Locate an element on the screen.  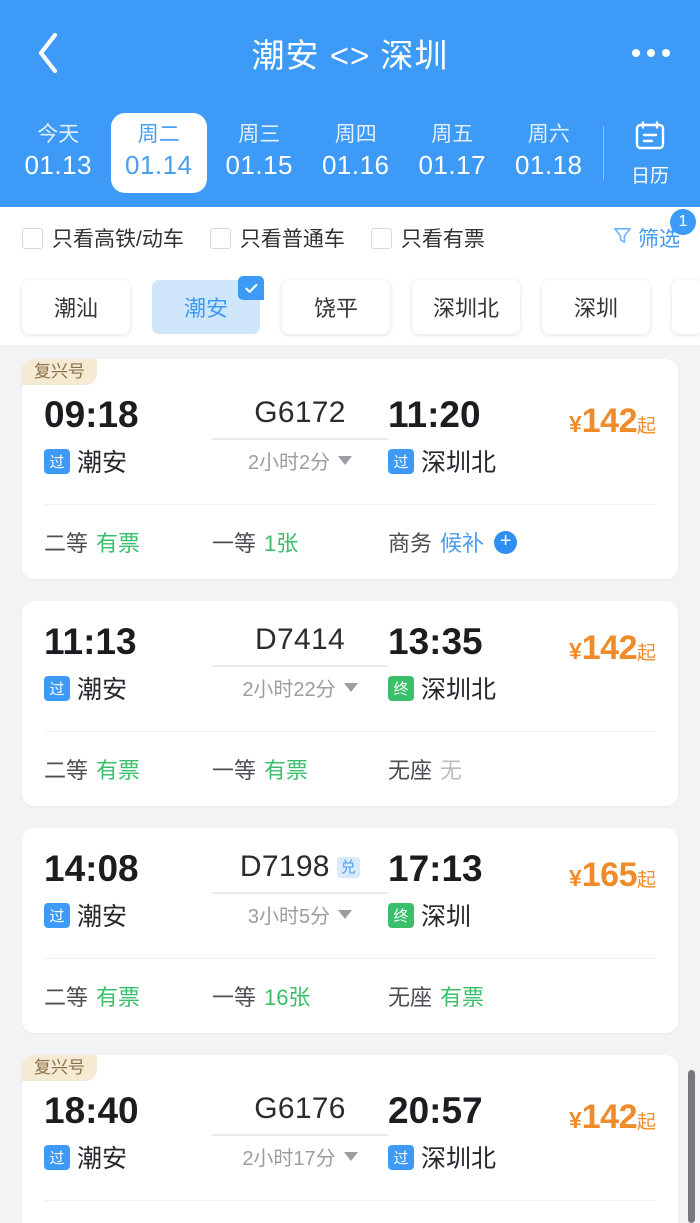
calendar-button: 日历 is located at coordinates (650, 153).